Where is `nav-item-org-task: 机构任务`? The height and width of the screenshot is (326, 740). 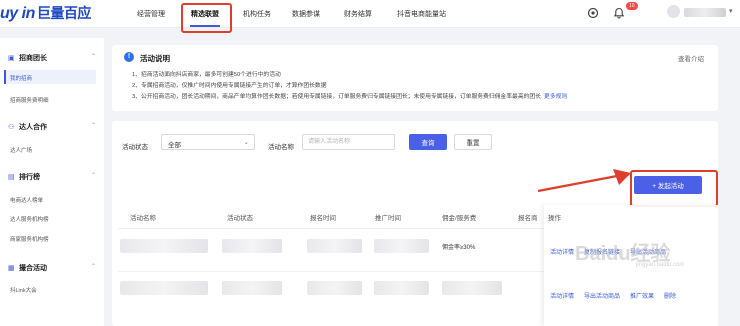
nav-item-org-task: 机构任务 is located at coordinates (257, 14).